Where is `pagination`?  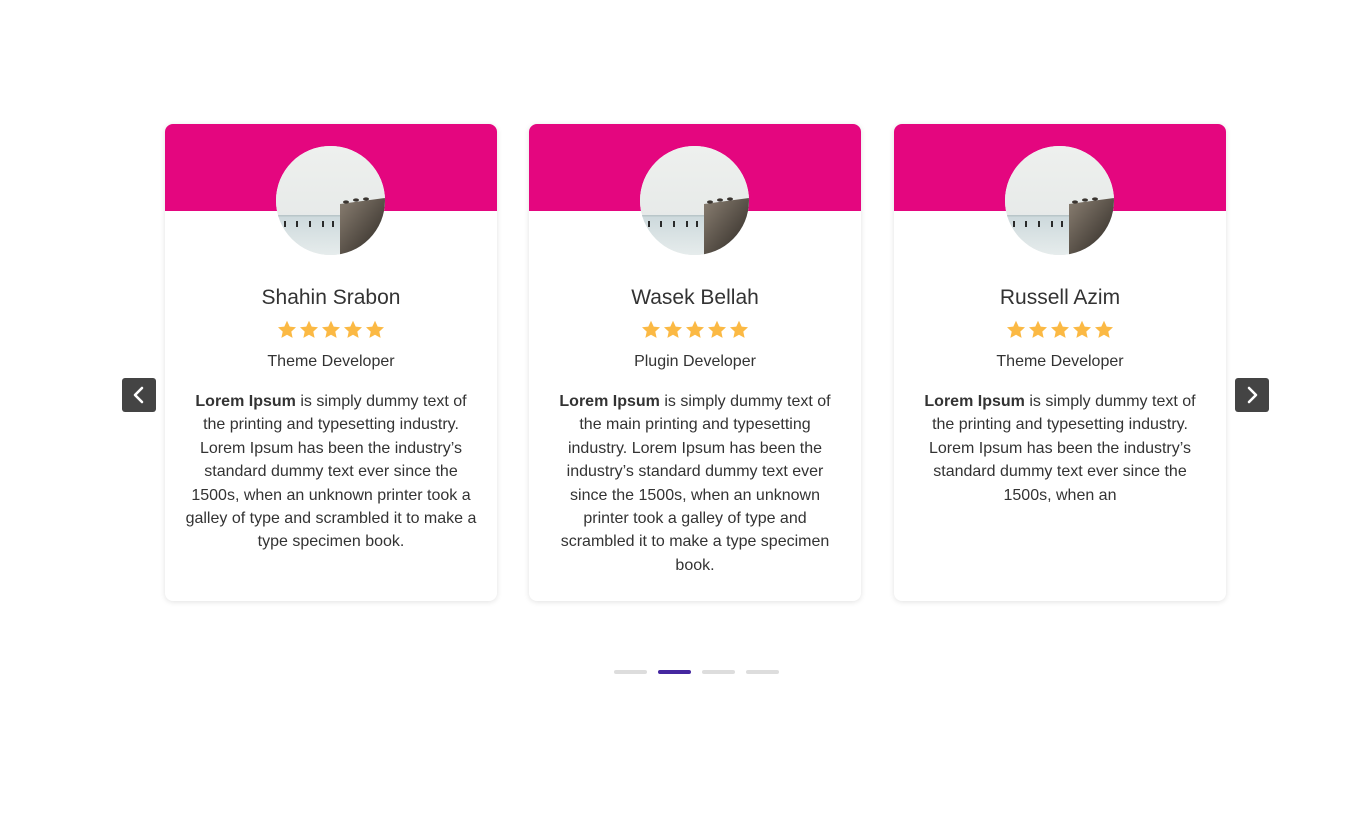 pagination is located at coordinates (696, 672).